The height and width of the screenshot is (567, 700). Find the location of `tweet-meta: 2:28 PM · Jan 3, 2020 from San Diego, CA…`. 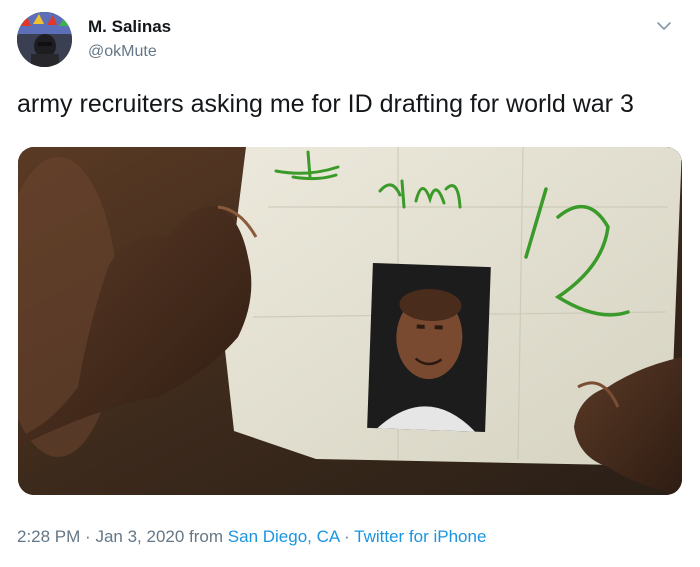

tweet-meta: 2:28 PM · Jan 3, 2020 from San Diego, CA… is located at coordinates (251, 537).